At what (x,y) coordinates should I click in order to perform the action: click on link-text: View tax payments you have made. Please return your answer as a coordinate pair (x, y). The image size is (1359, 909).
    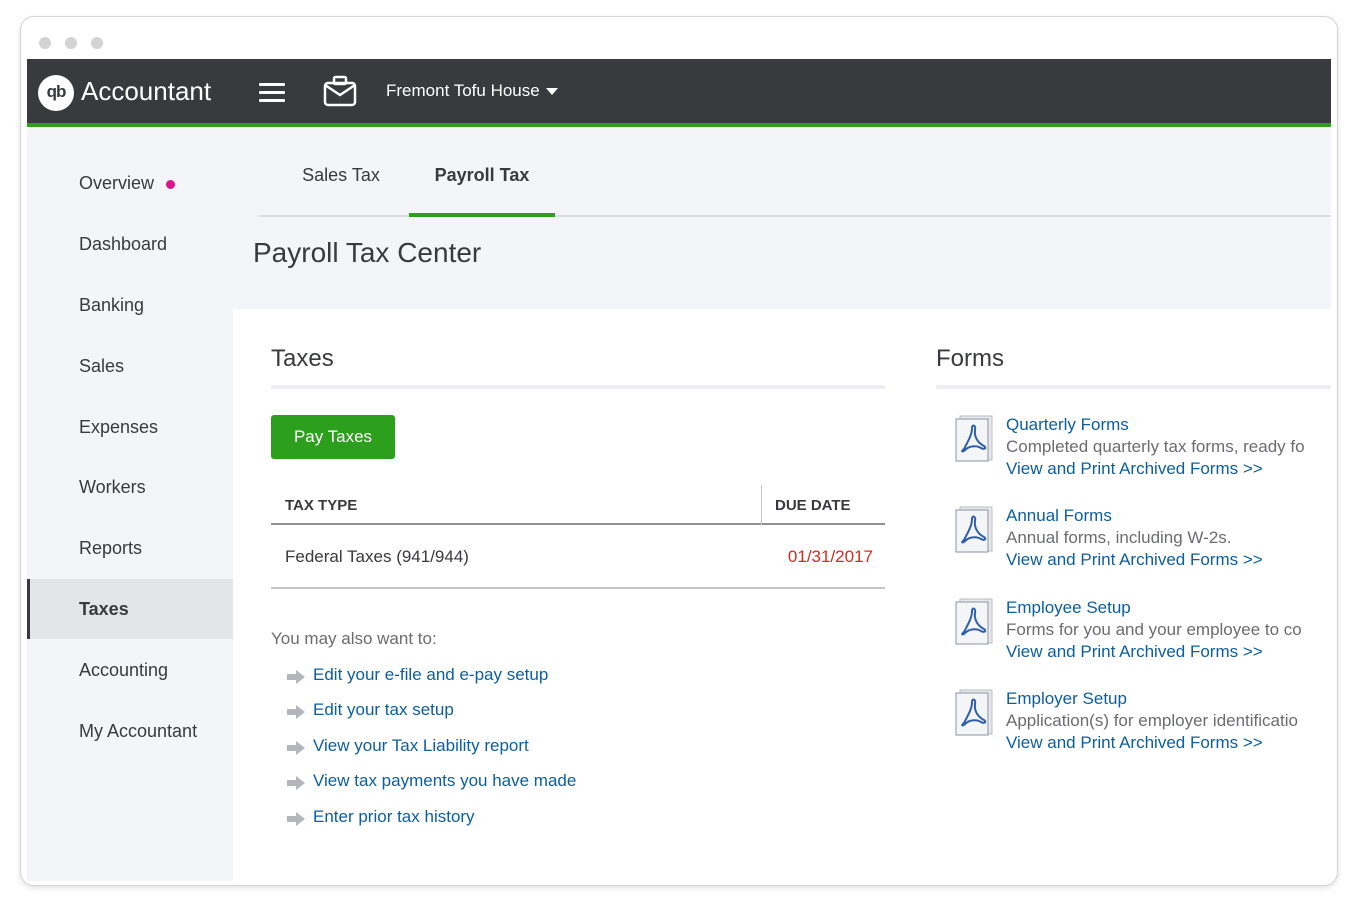
    Looking at the image, I should click on (445, 780).